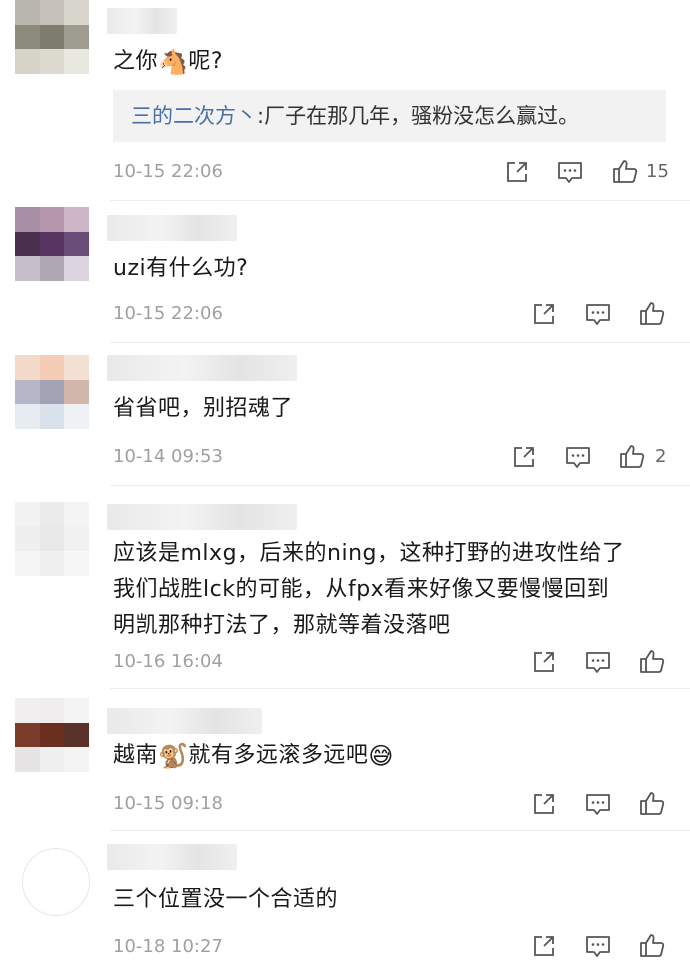  Describe the element at coordinates (345, 903) in the screenshot. I see `comment-item: 三个位置没一个合适的 10-18 10:27` at that location.